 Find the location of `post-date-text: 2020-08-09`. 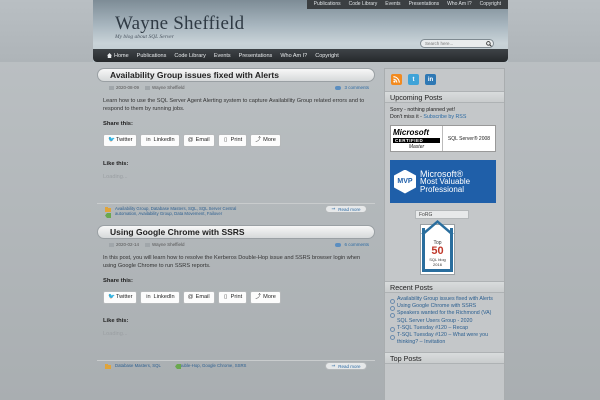

post-date-text: 2020-08-09 is located at coordinates (128, 87).